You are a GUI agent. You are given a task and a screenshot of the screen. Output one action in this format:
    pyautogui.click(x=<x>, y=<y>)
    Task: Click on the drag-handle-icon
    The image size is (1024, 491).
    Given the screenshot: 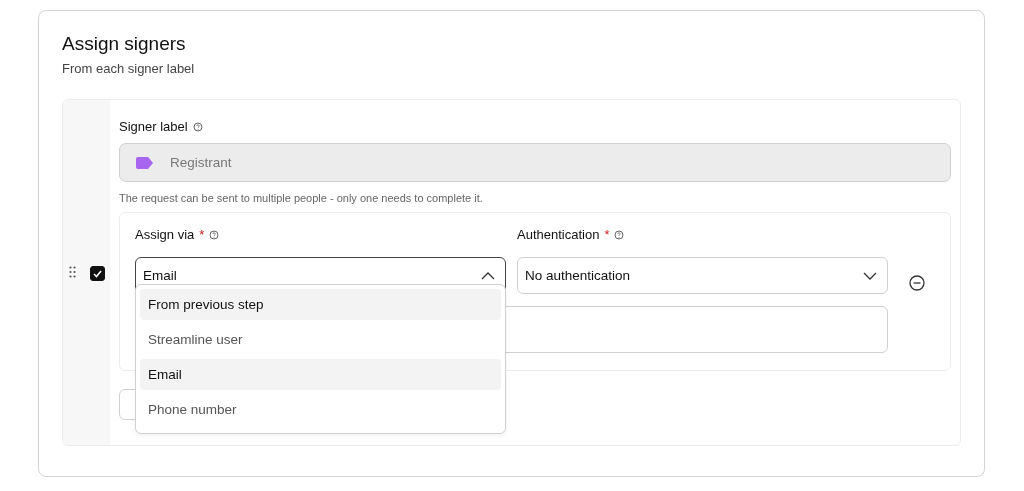 What is the action you would take?
    pyautogui.click(x=72, y=272)
    